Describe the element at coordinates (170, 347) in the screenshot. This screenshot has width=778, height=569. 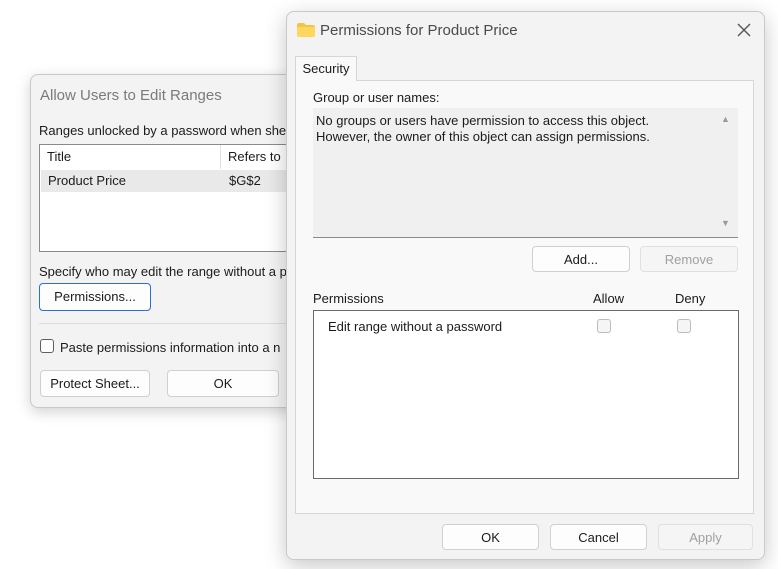
I see `paste-permissions-label: Paste permissions information into a n` at that location.